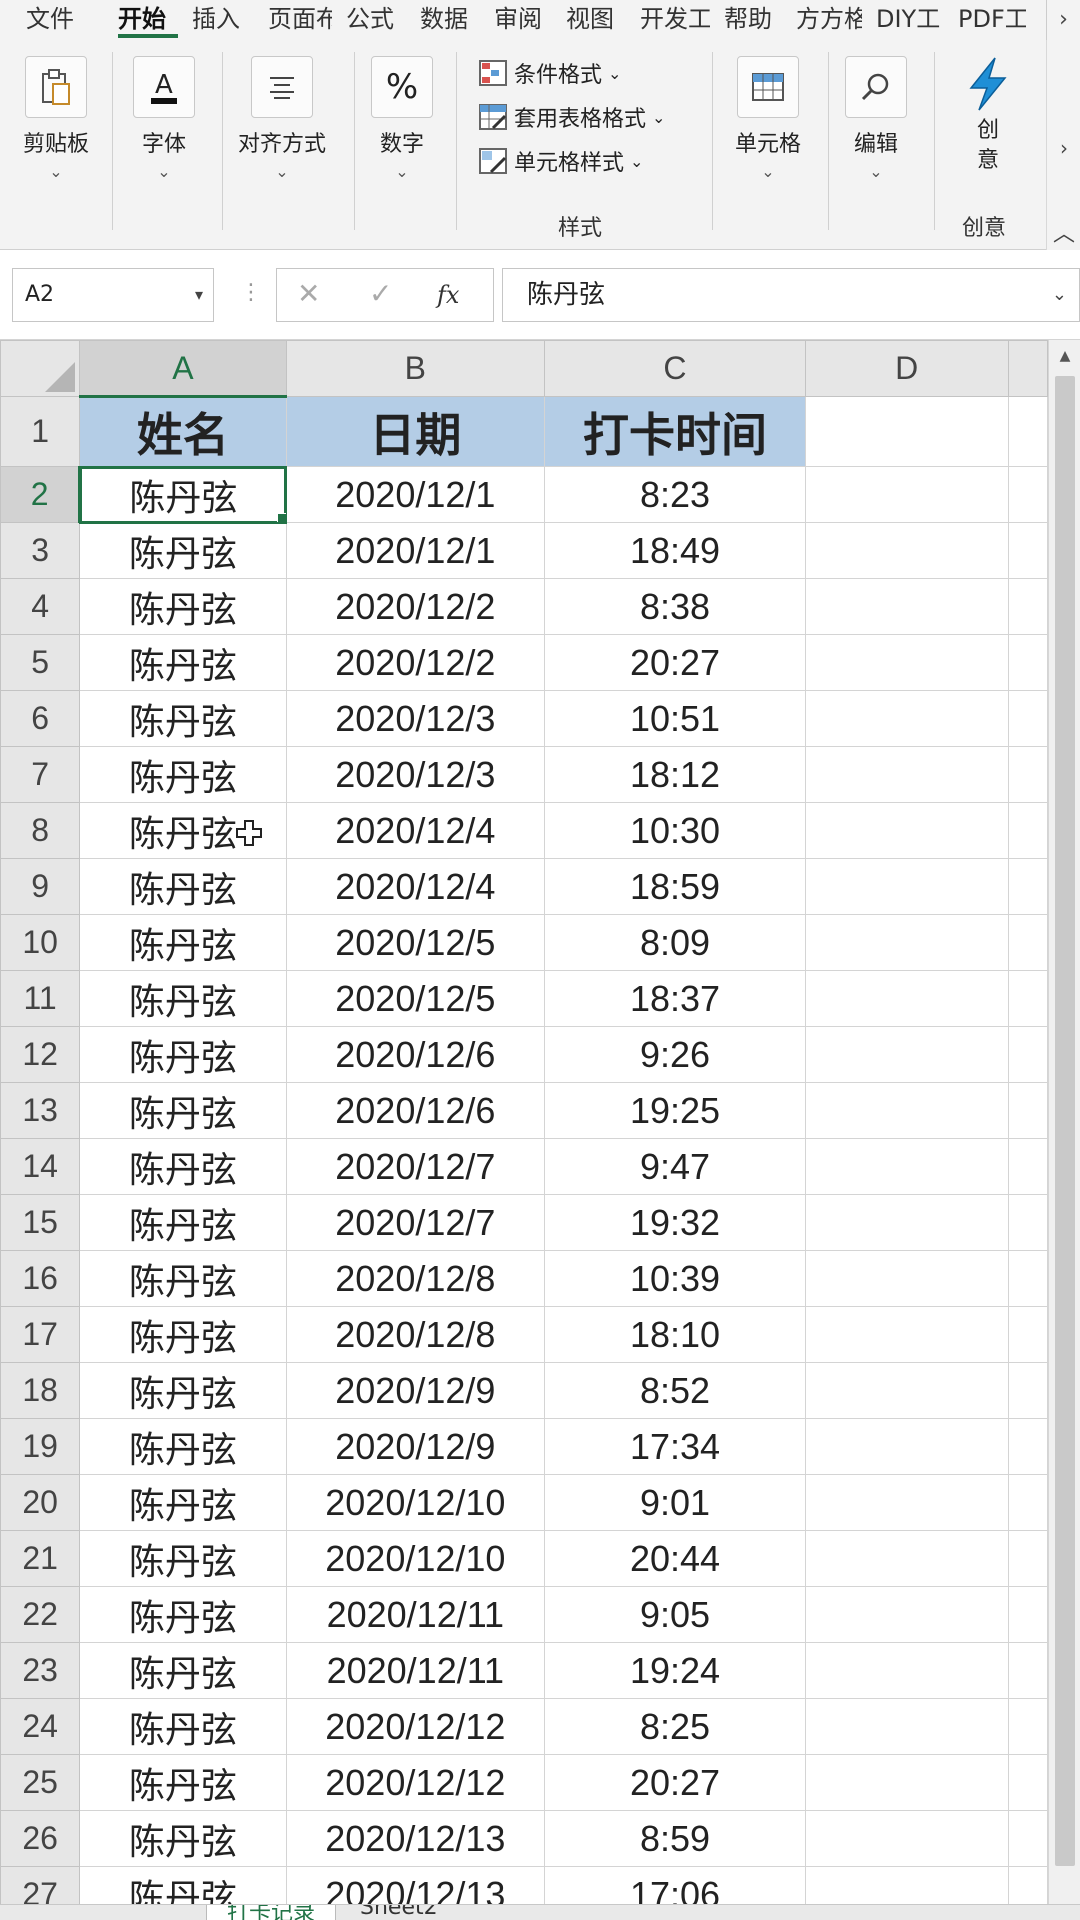  I want to click on row-header: 27, so click(40, 1885).